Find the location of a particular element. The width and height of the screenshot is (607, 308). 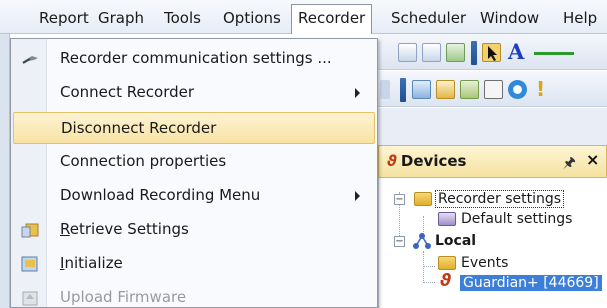

menu-scheduler: Scheduler is located at coordinates (428, 19).